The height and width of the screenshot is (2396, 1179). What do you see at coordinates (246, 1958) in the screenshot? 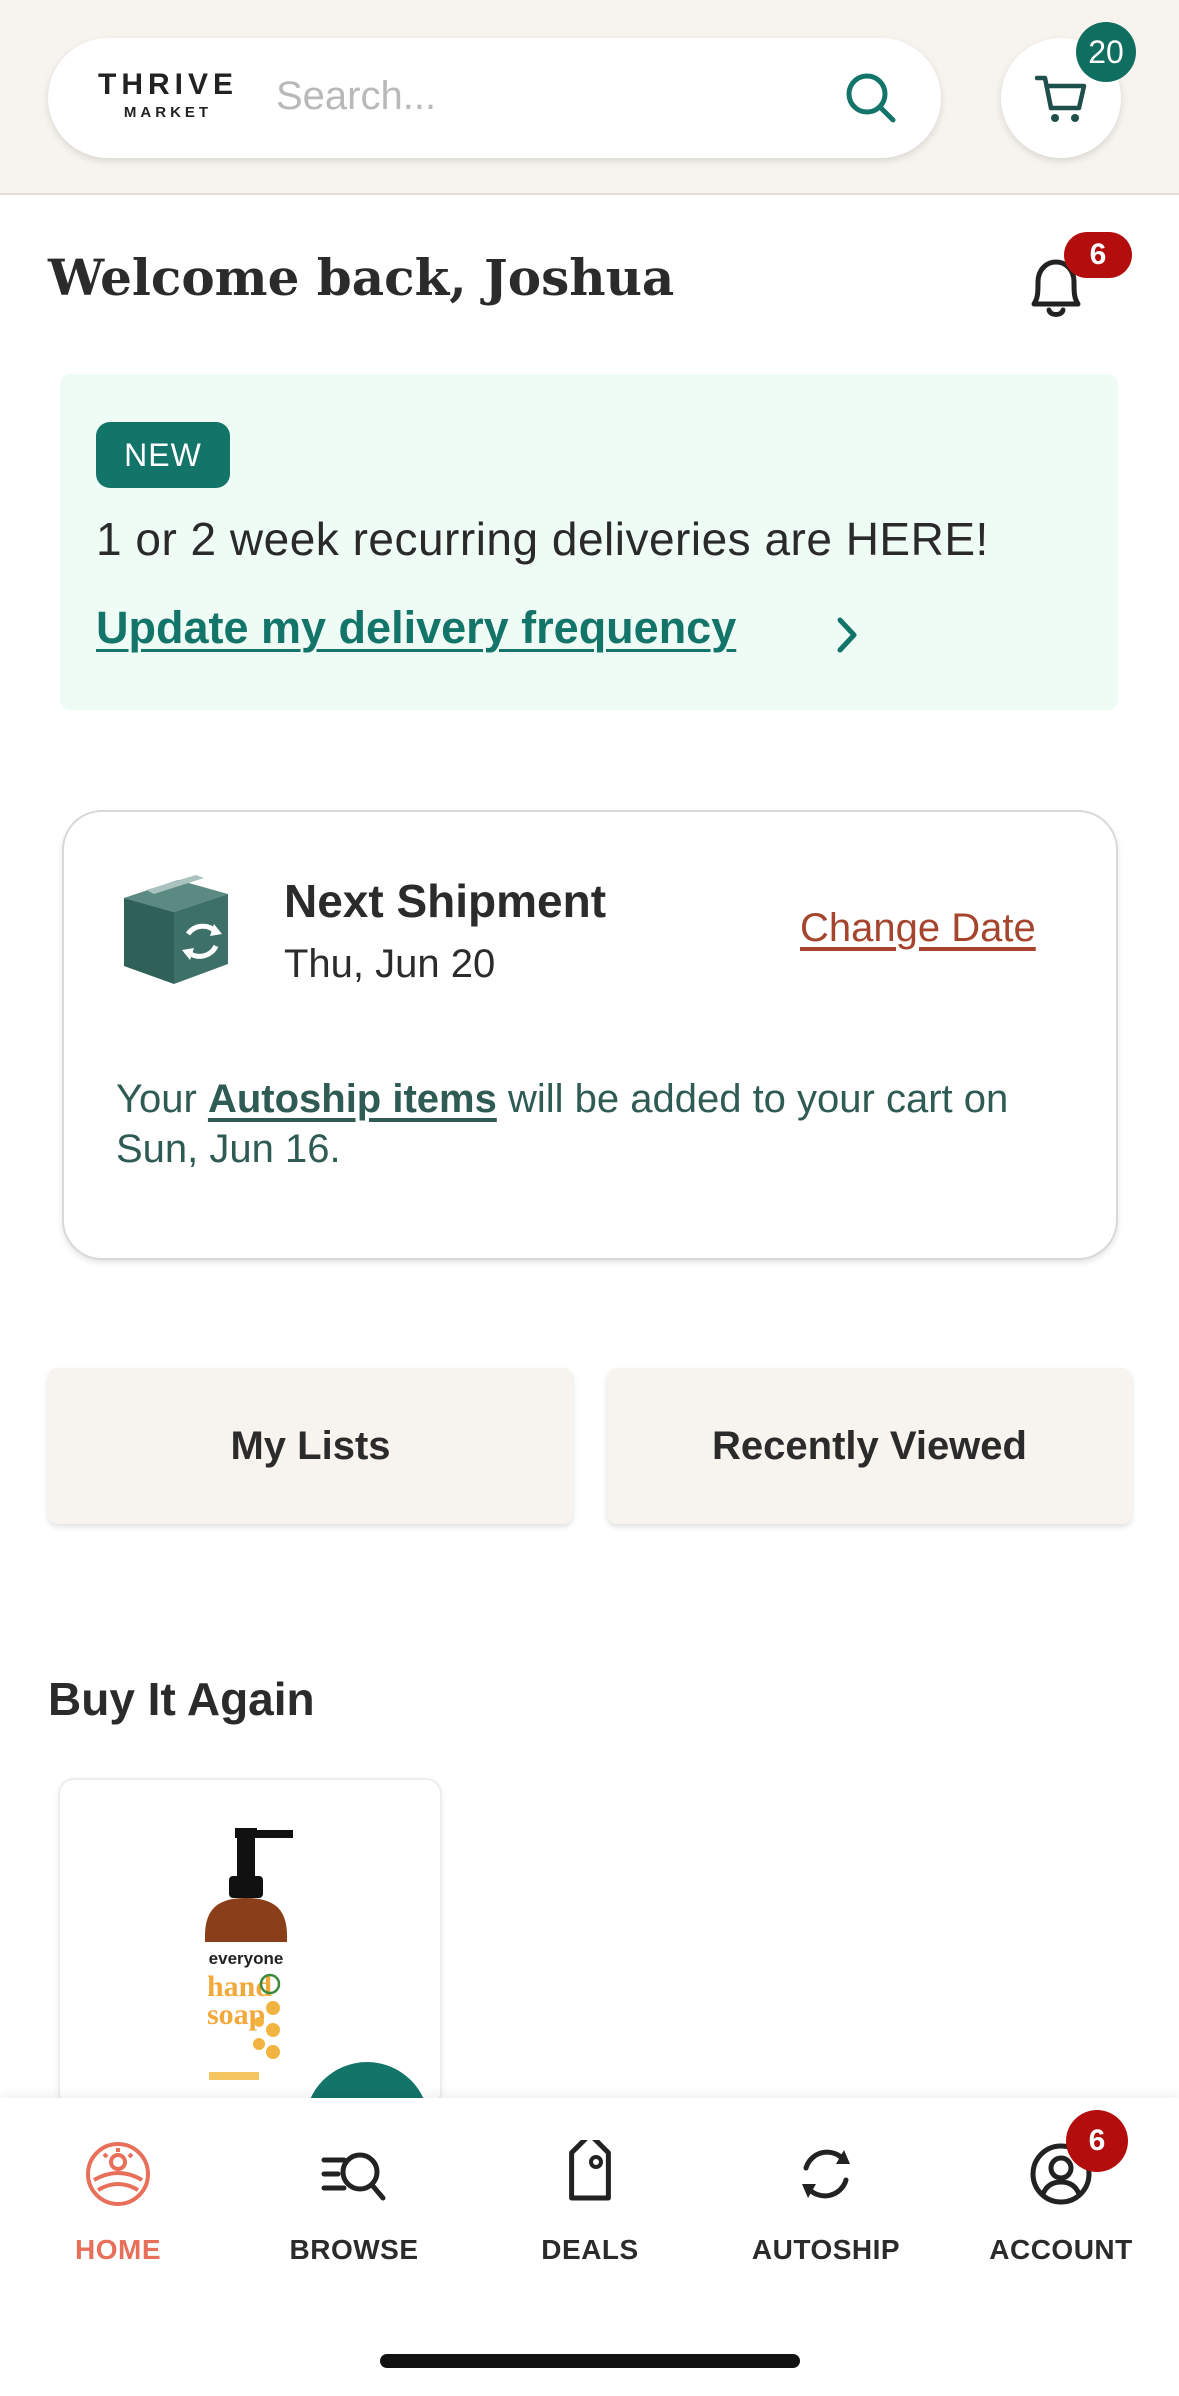
I see `product-brand: everyone` at bounding box center [246, 1958].